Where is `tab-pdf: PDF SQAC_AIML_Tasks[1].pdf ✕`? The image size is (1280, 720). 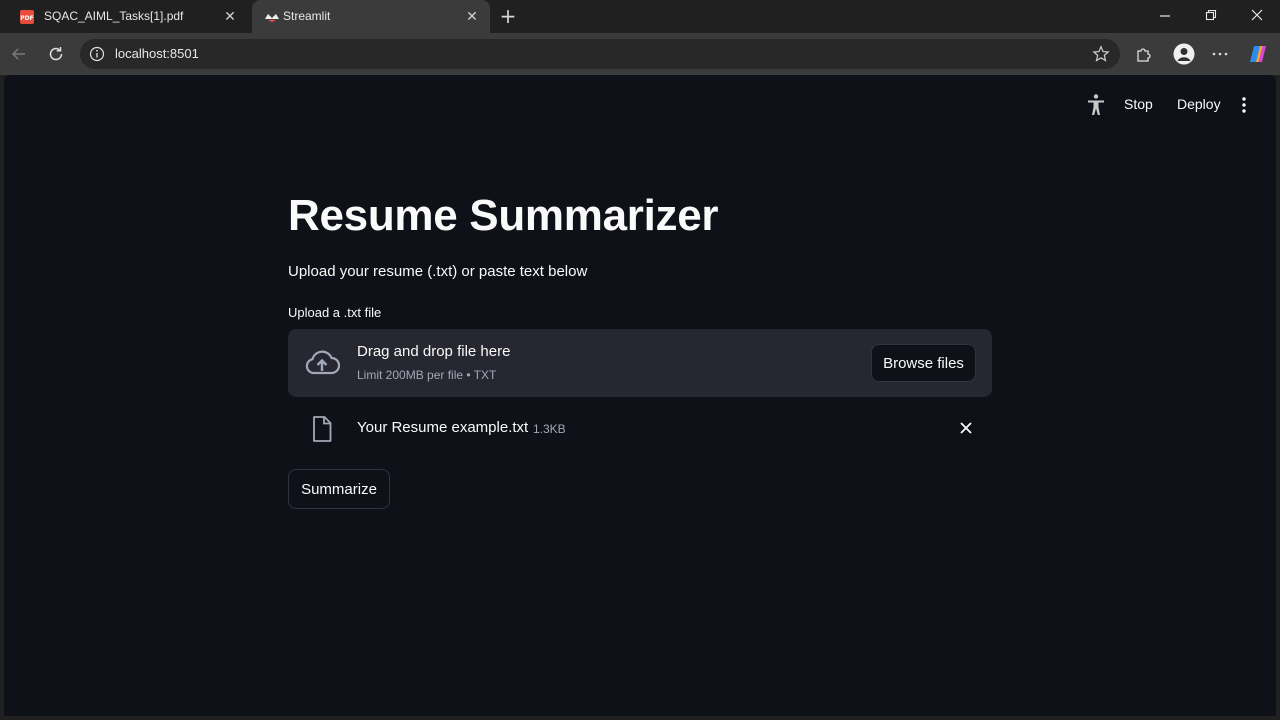 tab-pdf: PDF SQAC_AIML_Tasks[1].pdf ✕ is located at coordinates (128, 16).